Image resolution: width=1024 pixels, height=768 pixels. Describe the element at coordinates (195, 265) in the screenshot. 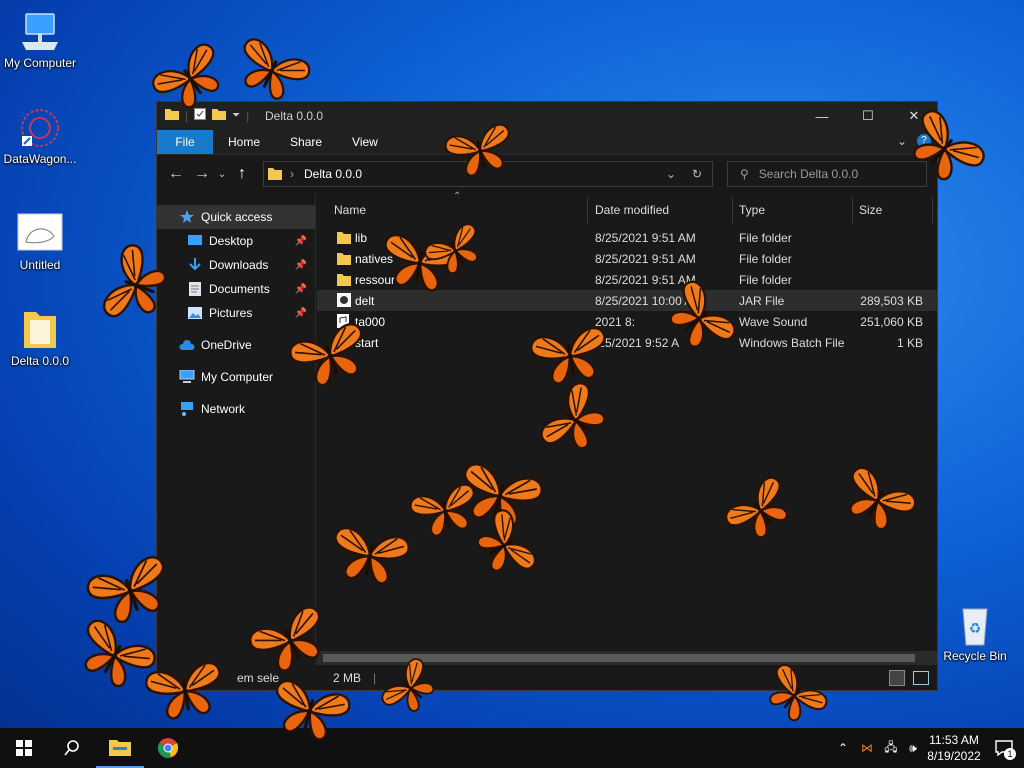

I see `download-icon` at that location.